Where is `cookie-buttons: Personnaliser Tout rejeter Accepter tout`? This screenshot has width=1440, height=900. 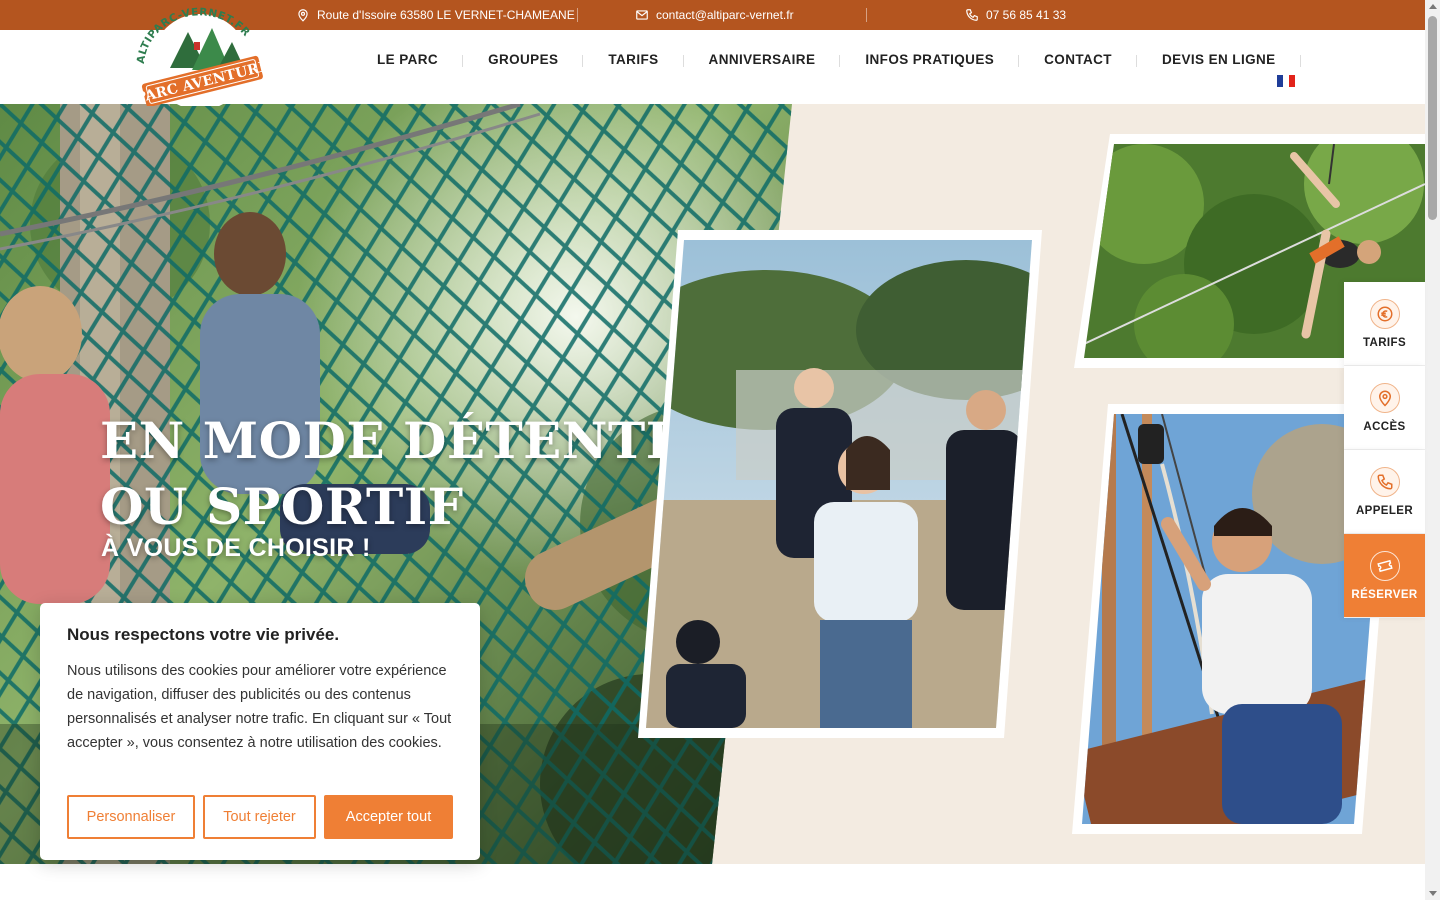 cookie-buttons: Personnaliser Tout rejeter Accepter tout is located at coordinates (260, 817).